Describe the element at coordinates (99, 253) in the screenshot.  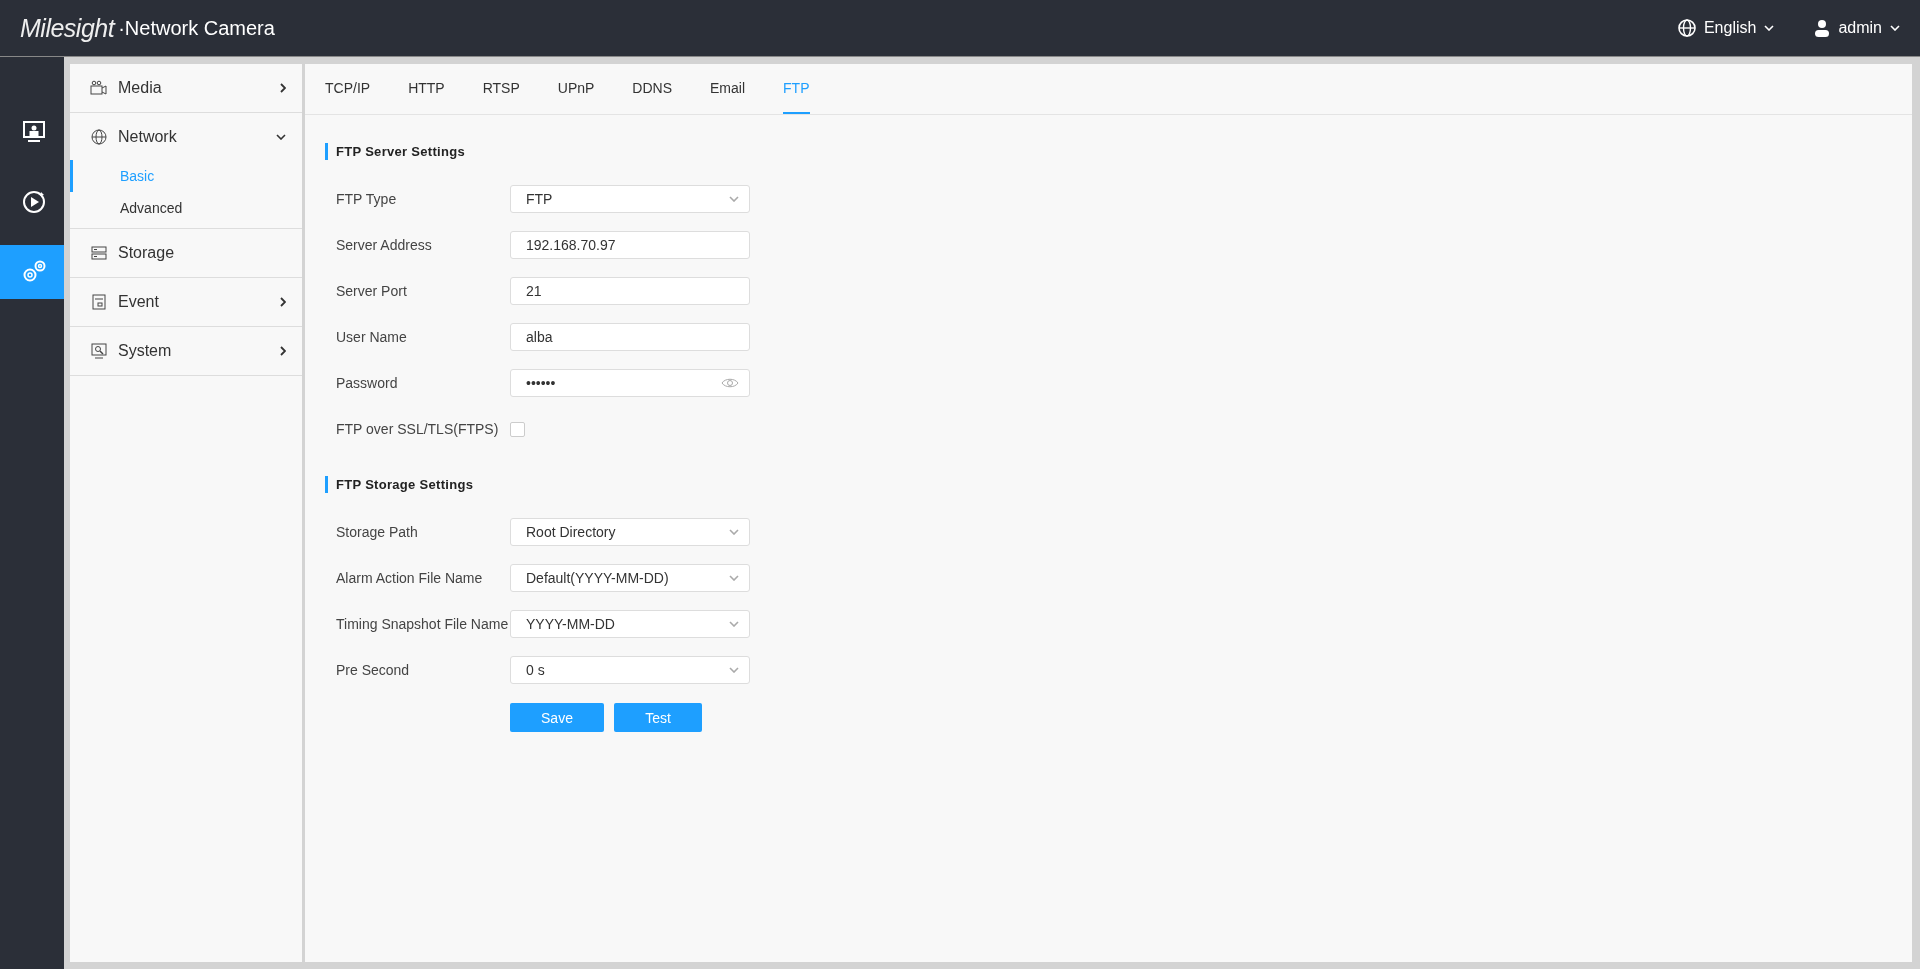
I see `server-icon` at that location.